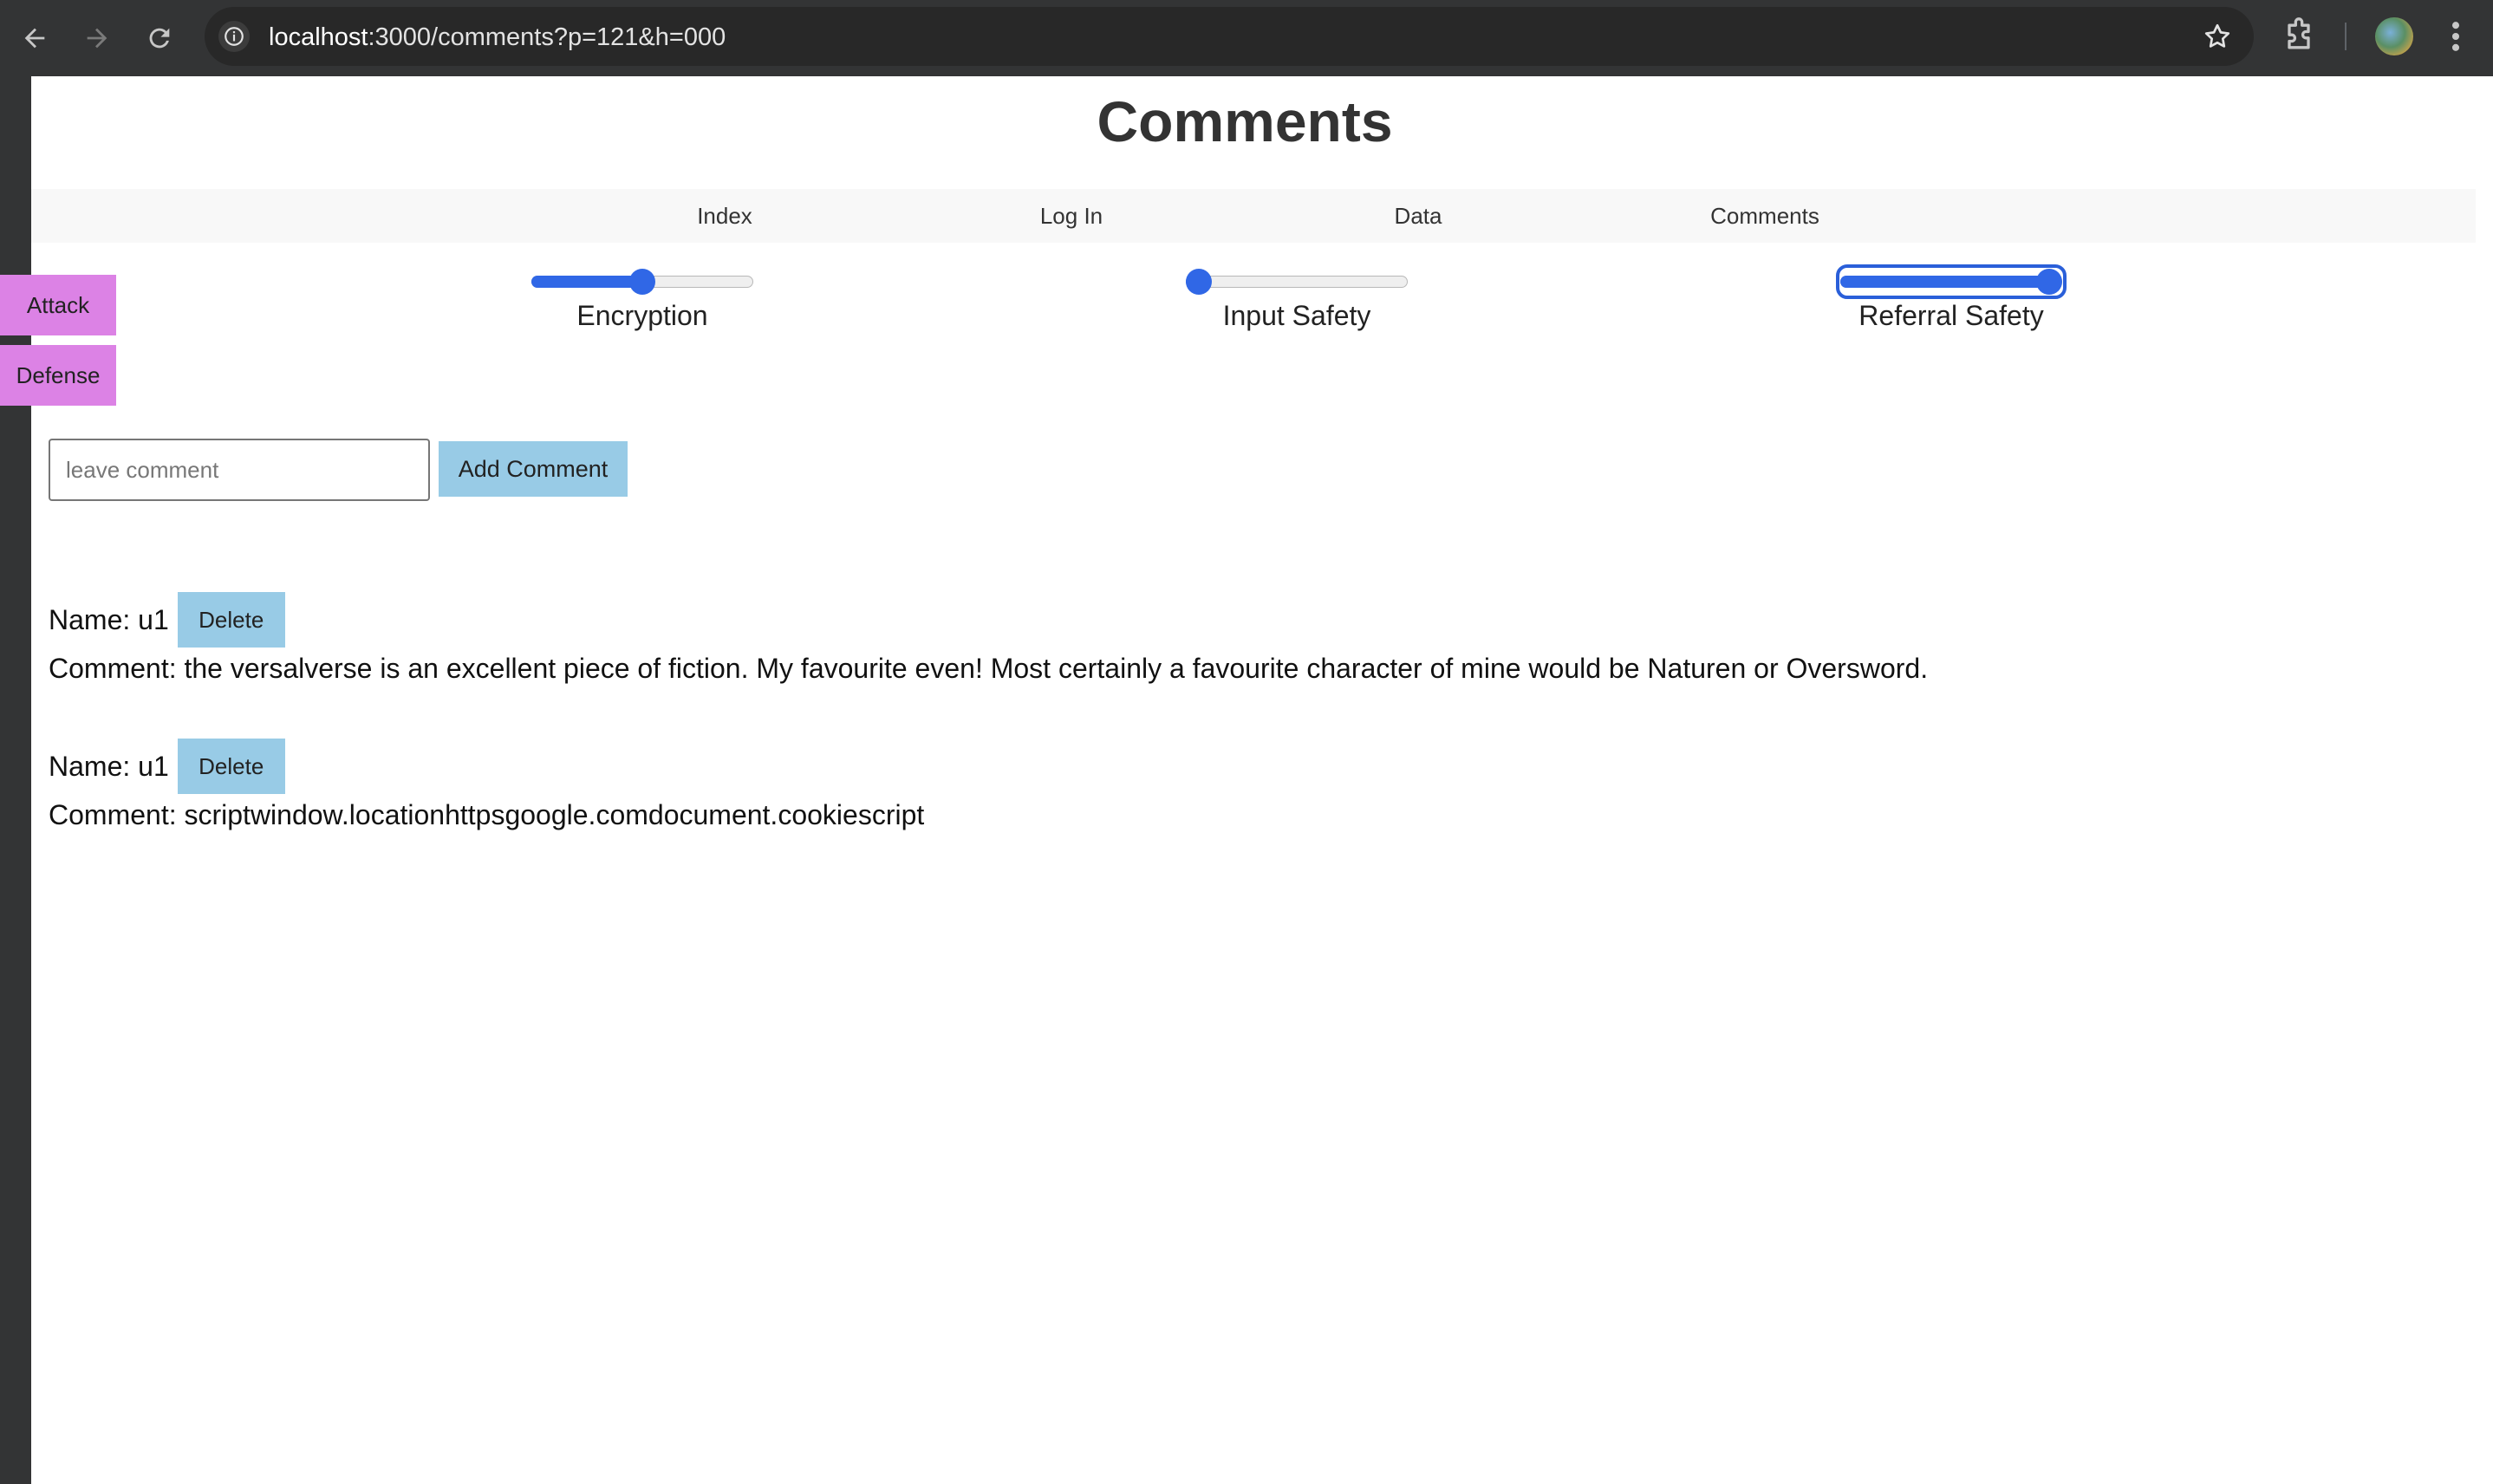 The height and width of the screenshot is (1484, 2493). I want to click on forward-arrow-icon, so click(97, 38).